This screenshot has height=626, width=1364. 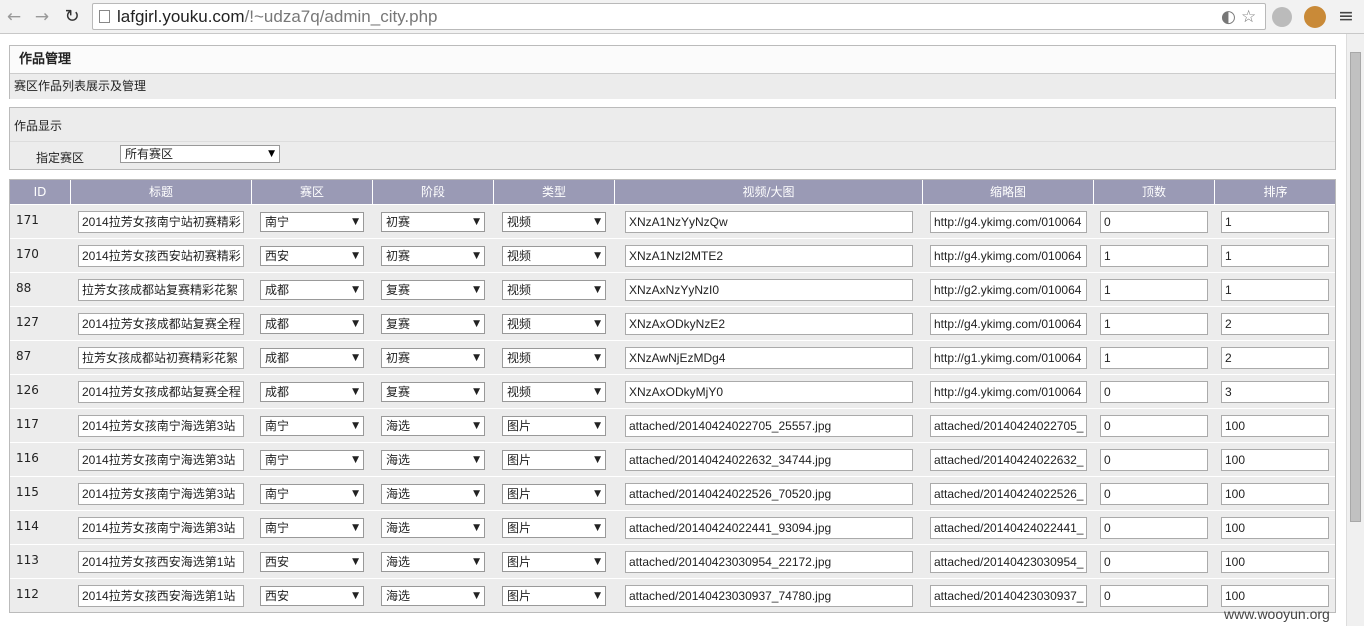 What do you see at coordinates (161, 290) in the screenshot?
I see `title-input: 拉芳女孩成都站复赛精彩花絮` at bounding box center [161, 290].